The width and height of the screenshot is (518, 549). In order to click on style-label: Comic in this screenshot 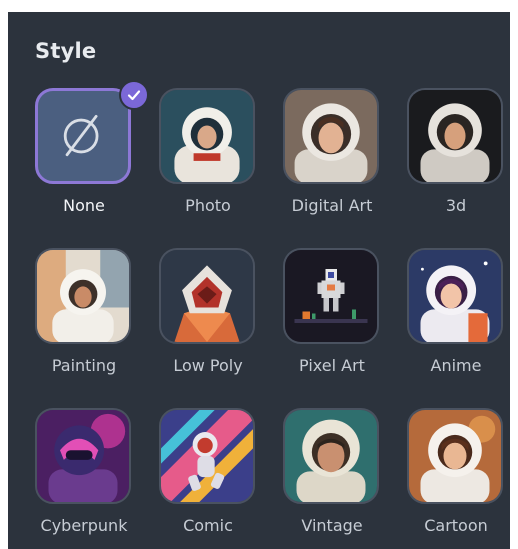, I will do `click(208, 525)`.